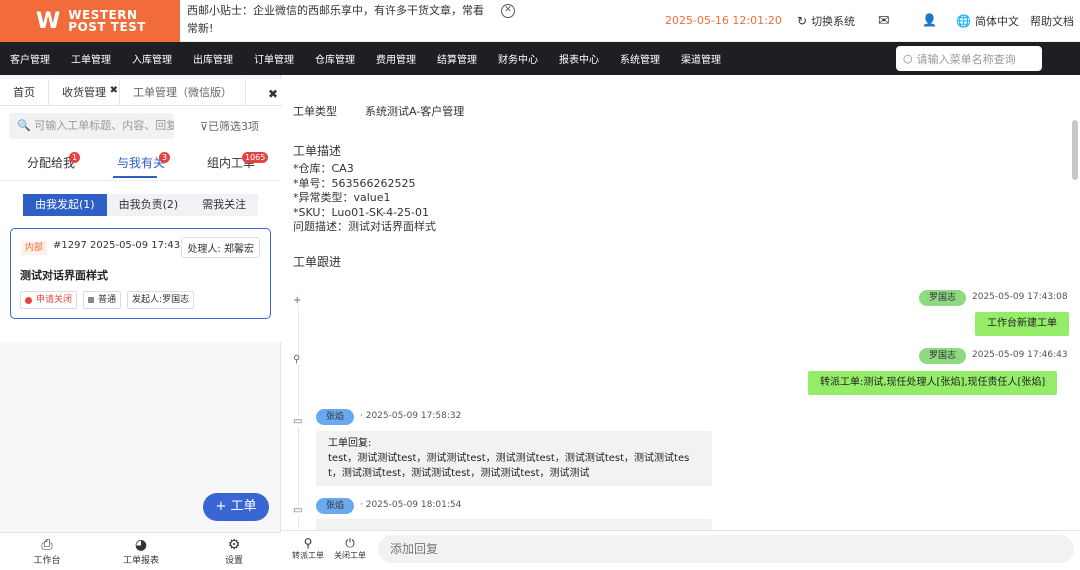 This screenshot has height=570, width=1080. What do you see at coordinates (144, 161) in the screenshot?
I see `subtab-related-to-me: 与我有关 3` at bounding box center [144, 161].